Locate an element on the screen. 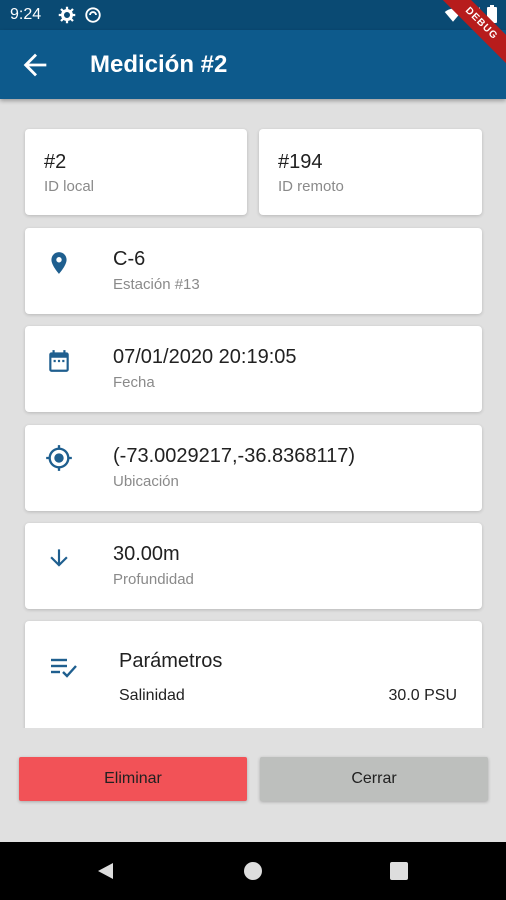  settings-icon is located at coordinates (67, 17).